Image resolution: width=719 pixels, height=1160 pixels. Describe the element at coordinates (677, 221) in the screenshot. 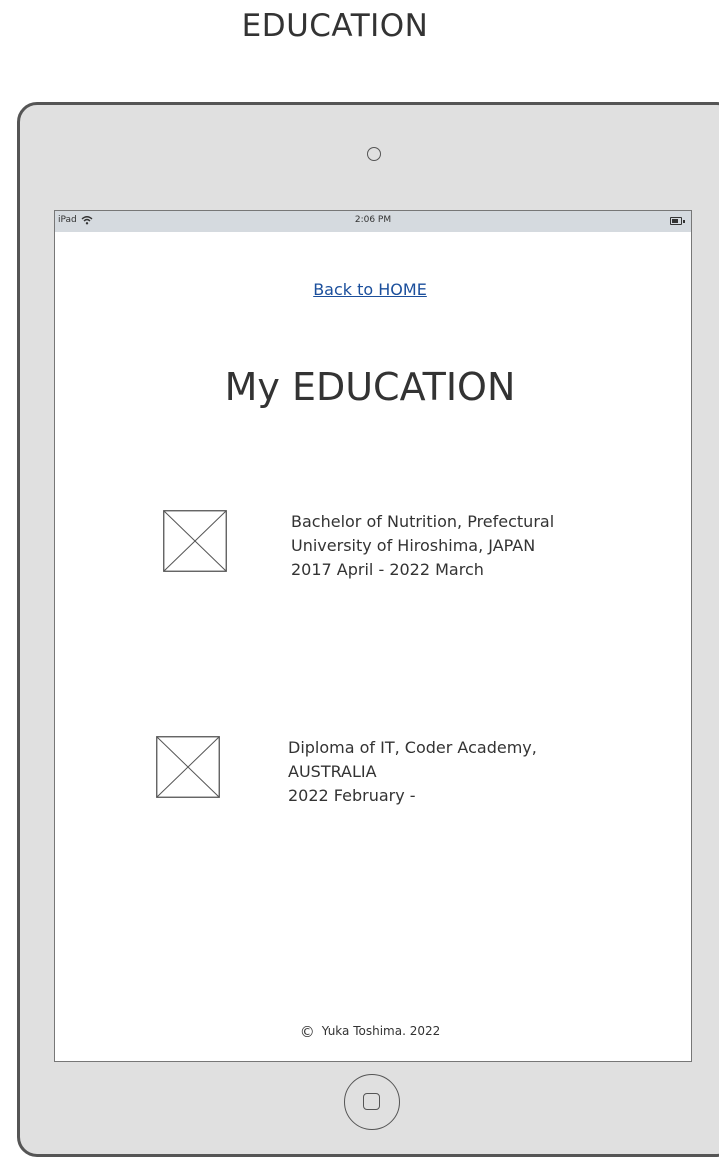

I see `battery-icon` at that location.